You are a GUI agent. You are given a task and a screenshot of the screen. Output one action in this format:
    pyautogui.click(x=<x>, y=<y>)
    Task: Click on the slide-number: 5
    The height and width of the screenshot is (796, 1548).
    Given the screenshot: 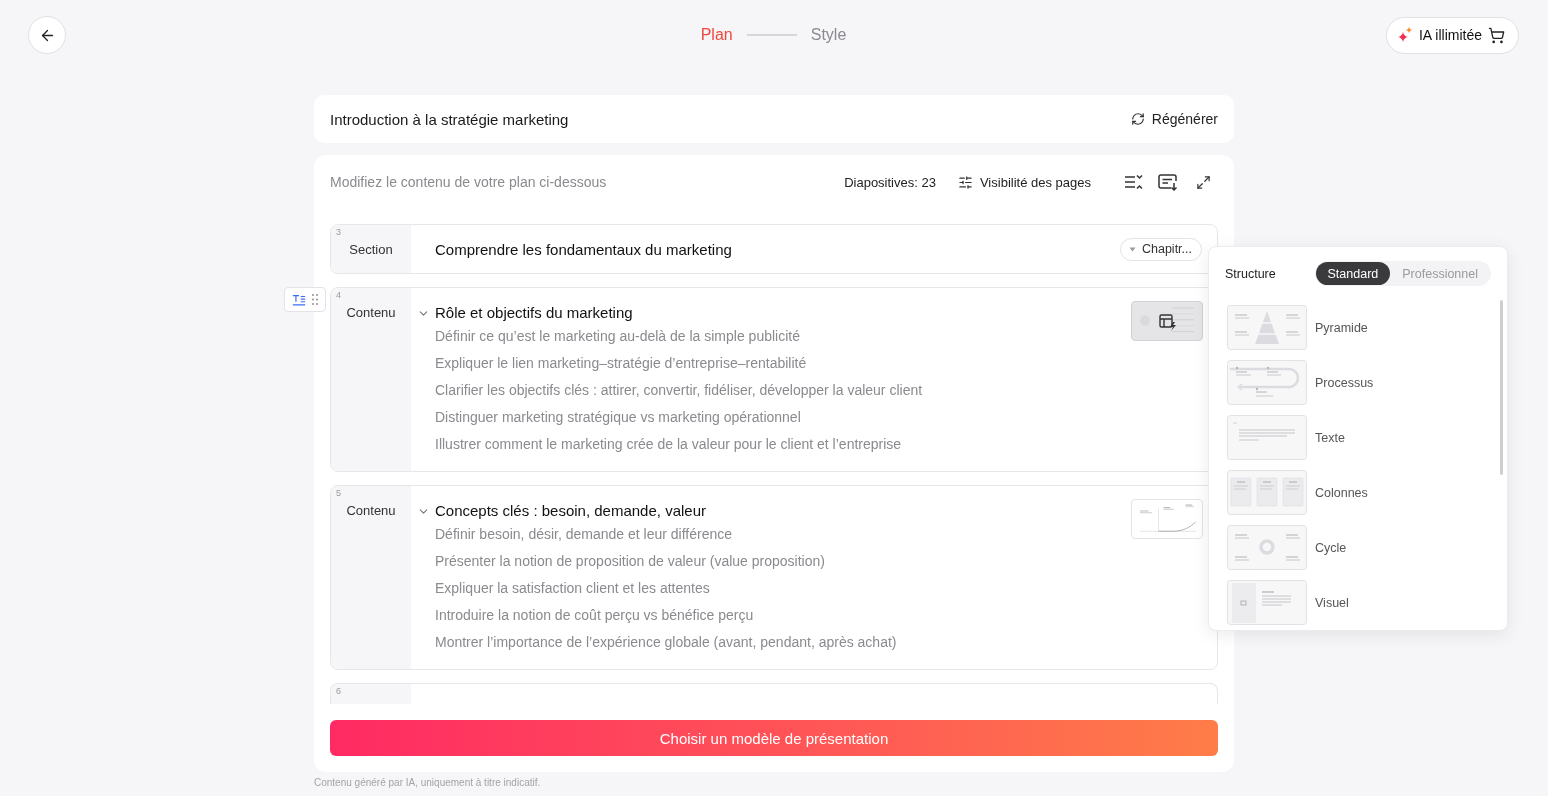 What is the action you would take?
    pyautogui.click(x=338, y=493)
    